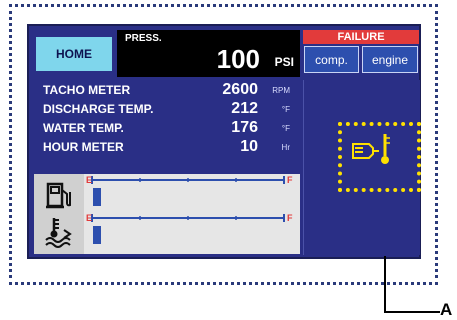 This screenshot has height=320, width=457. Describe the element at coordinates (208, 53) in the screenshot. I see `pressure-display: PRESS. 100 PSI` at that location.